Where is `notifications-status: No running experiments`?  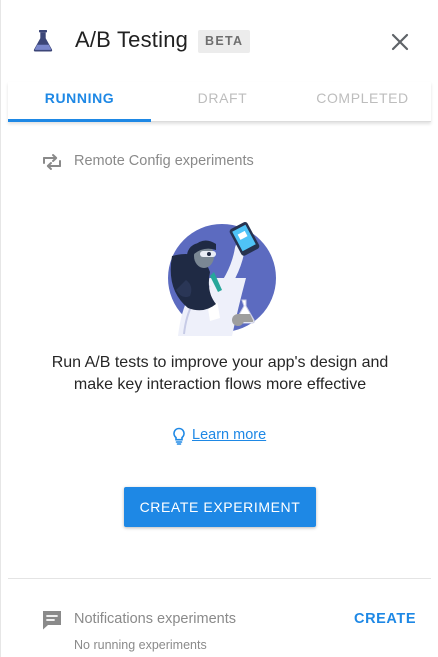
notifications-status: No running experiments is located at coordinates (140, 645).